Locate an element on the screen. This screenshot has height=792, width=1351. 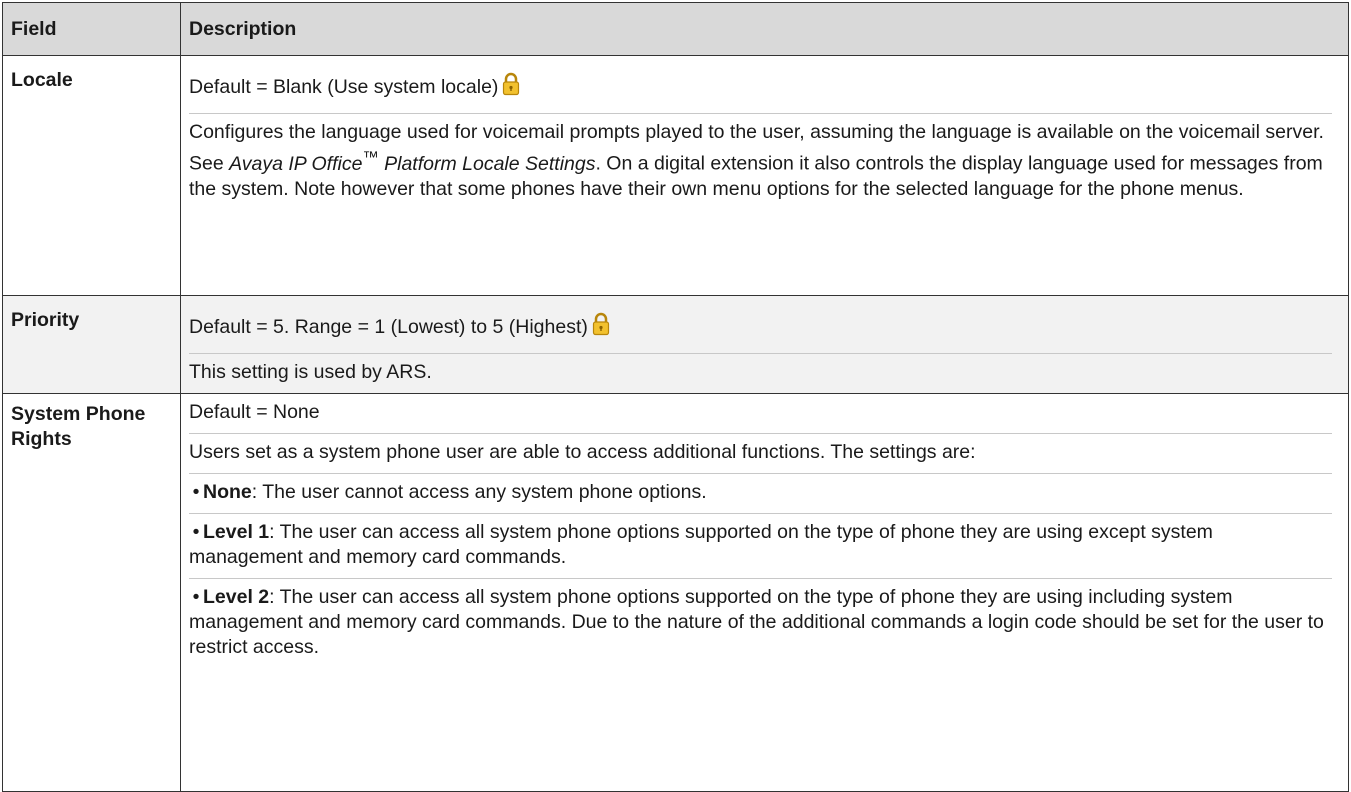
field-system-phone-rights: System Phone Rights is located at coordinates (91, 592).